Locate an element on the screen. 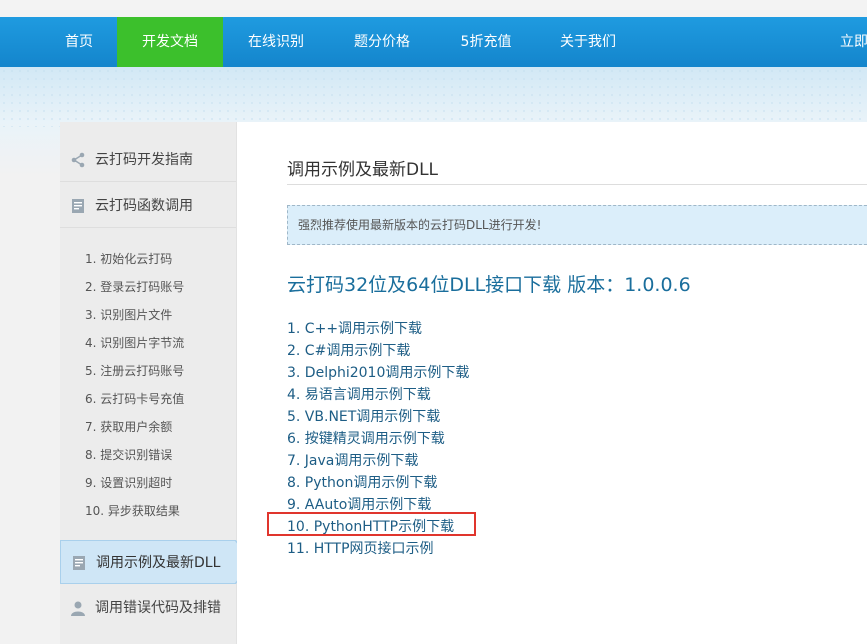  download-link: 6. 按键精灵调用示例下载 is located at coordinates (366, 438).